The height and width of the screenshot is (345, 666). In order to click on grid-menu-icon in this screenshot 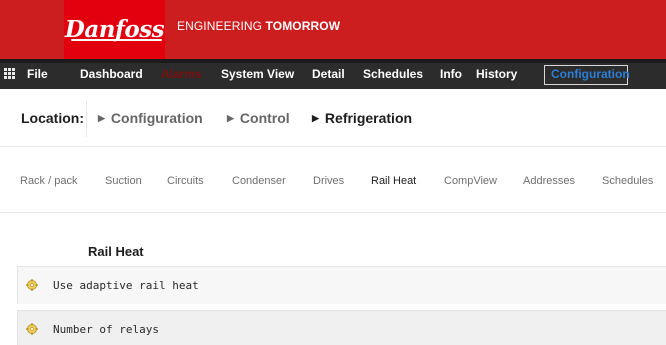, I will do `click(10, 74)`.